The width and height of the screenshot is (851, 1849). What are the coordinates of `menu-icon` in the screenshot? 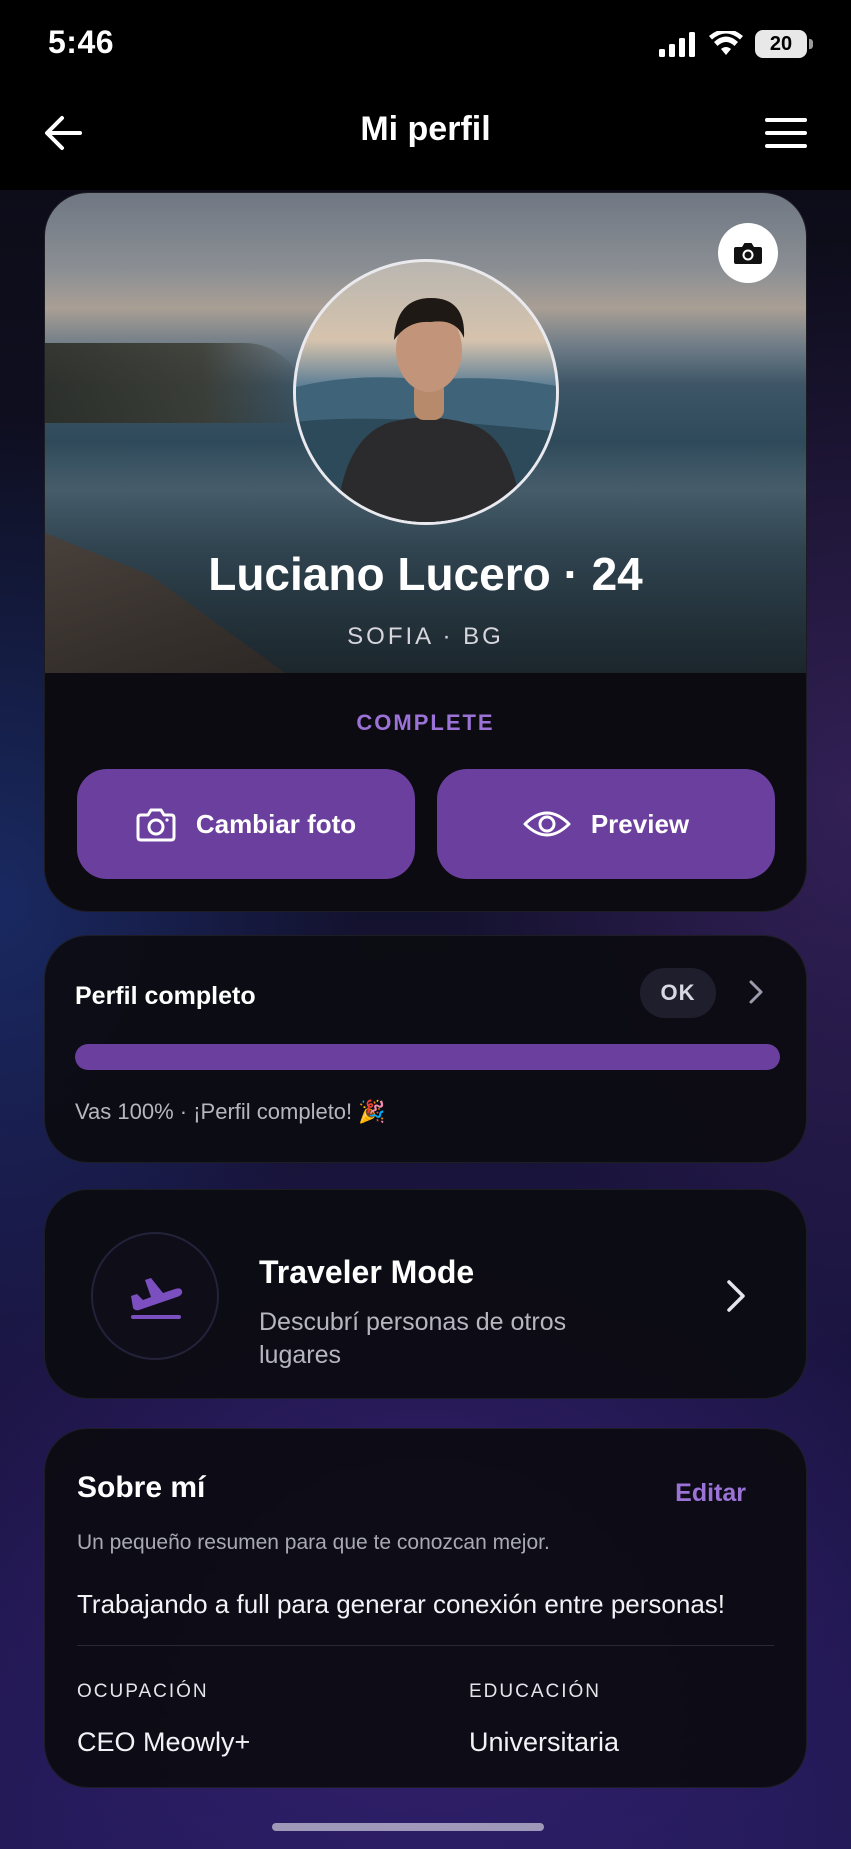 It's located at (786, 133).